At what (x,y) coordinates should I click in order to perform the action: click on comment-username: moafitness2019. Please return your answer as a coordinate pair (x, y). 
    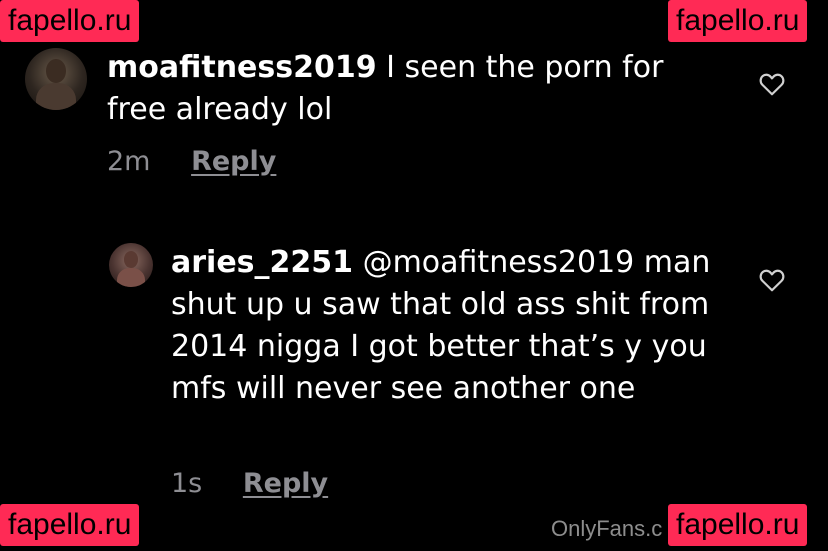
    Looking at the image, I should click on (242, 67).